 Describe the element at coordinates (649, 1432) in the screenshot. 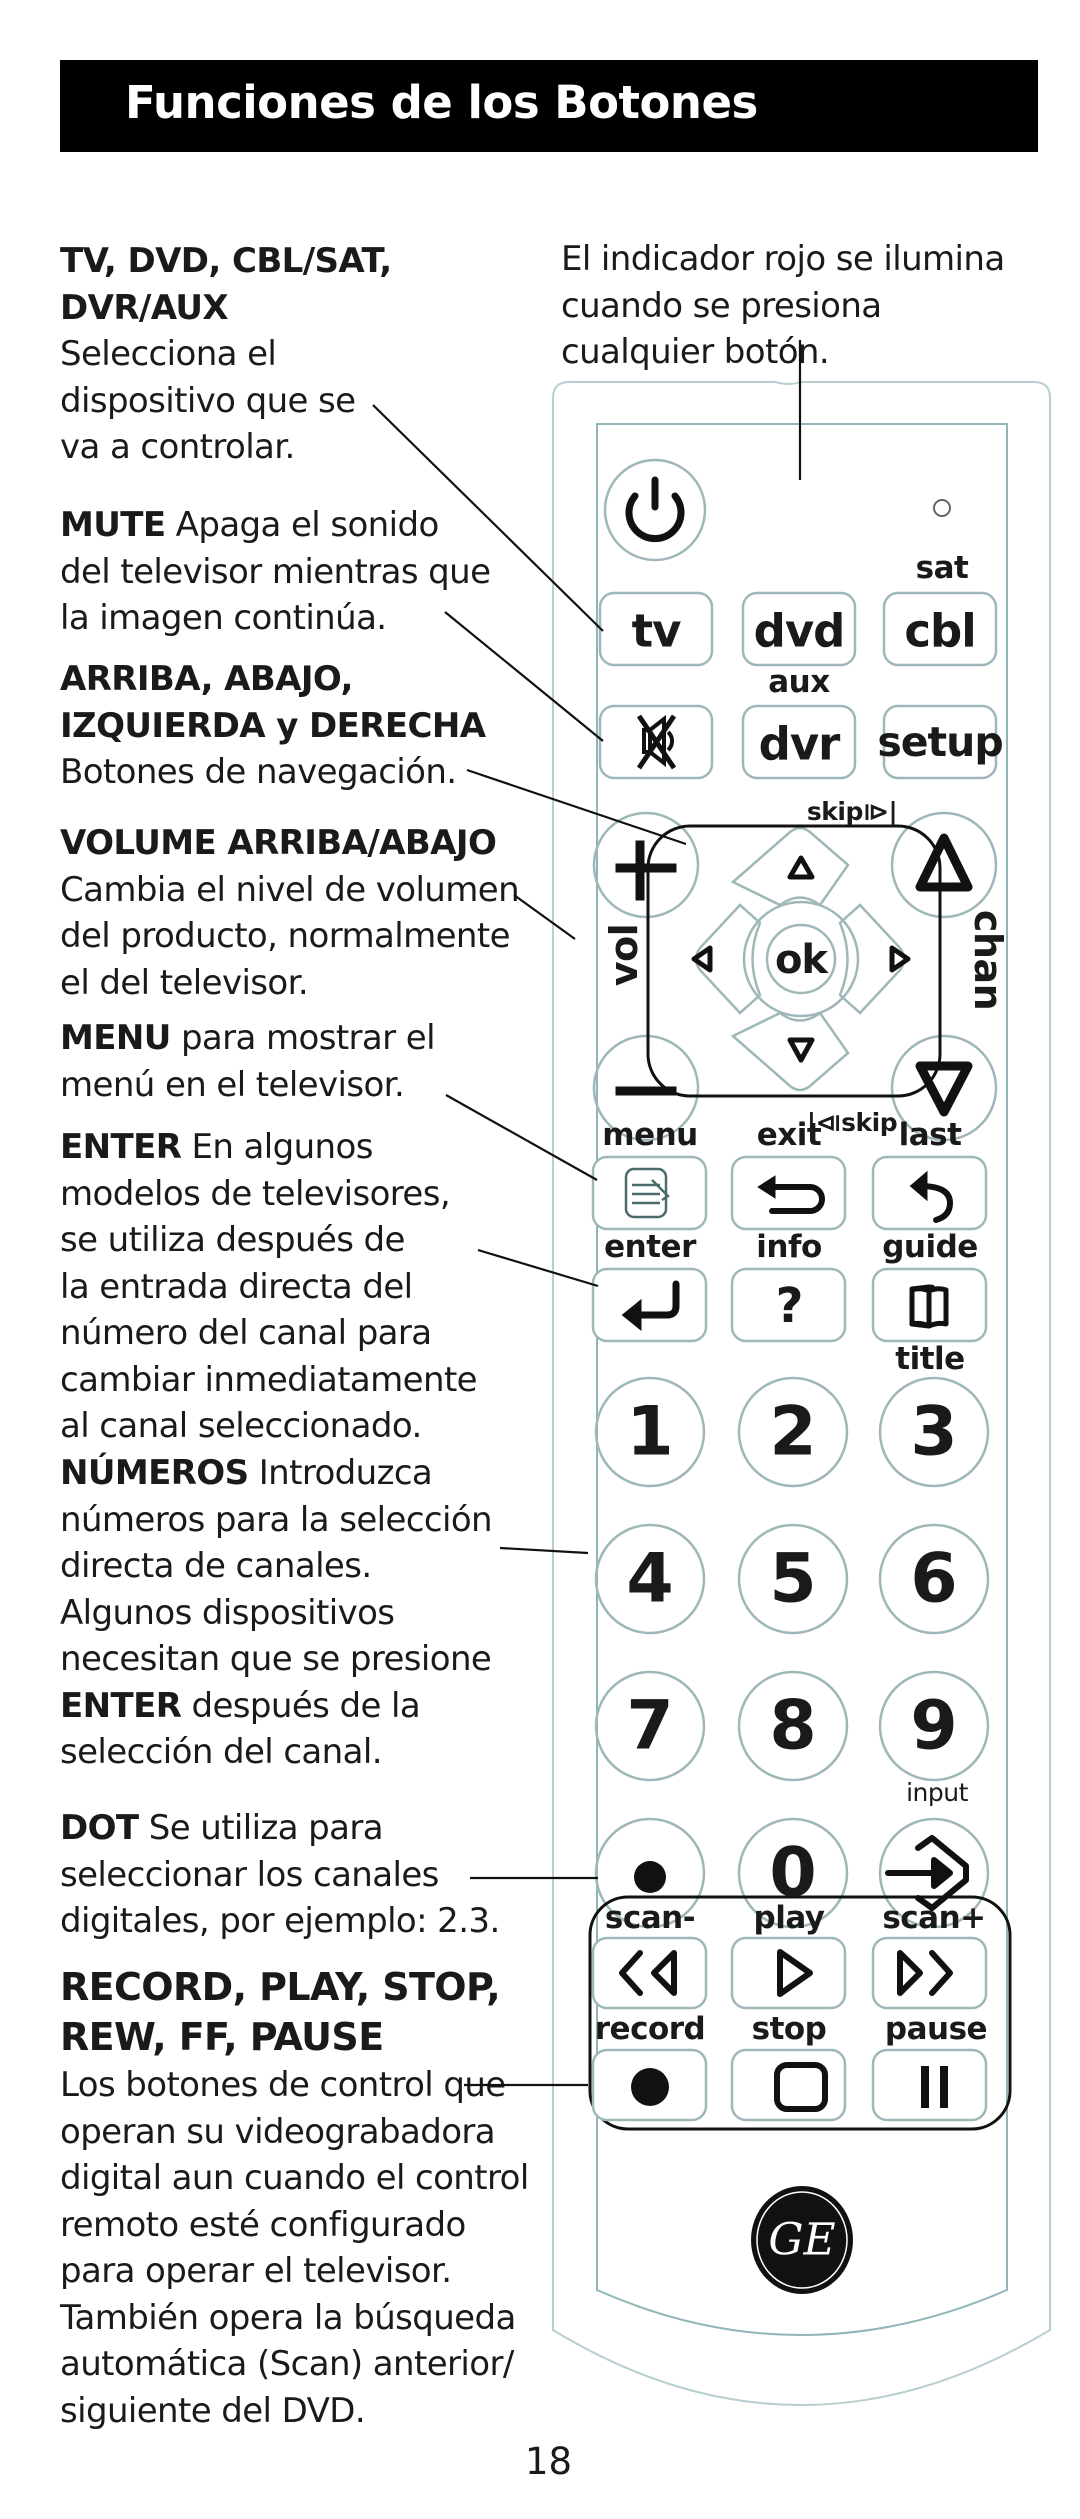

I see `digit-1-button: 1` at that location.